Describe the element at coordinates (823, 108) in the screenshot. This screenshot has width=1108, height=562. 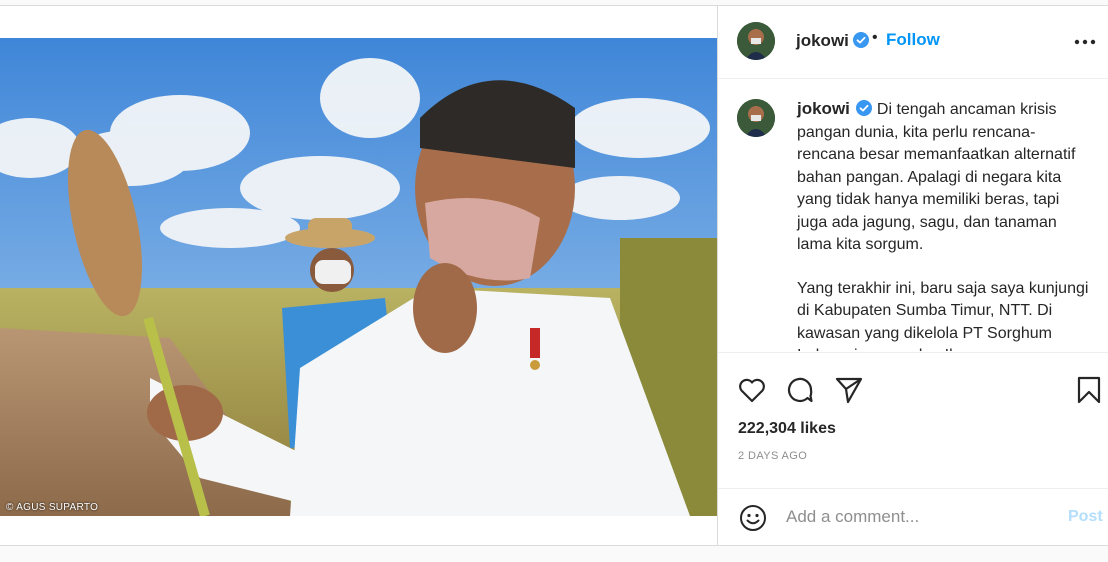
I see `caption-username: jokowi` at that location.